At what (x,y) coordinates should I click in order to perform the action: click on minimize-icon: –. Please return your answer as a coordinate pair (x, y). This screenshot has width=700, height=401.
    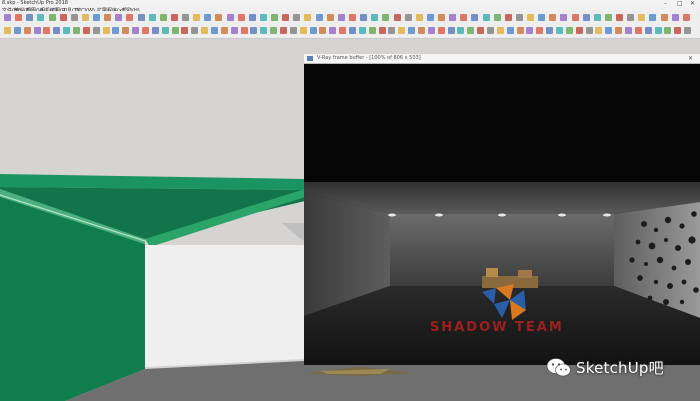
    Looking at the image, I should click on (665, 3).